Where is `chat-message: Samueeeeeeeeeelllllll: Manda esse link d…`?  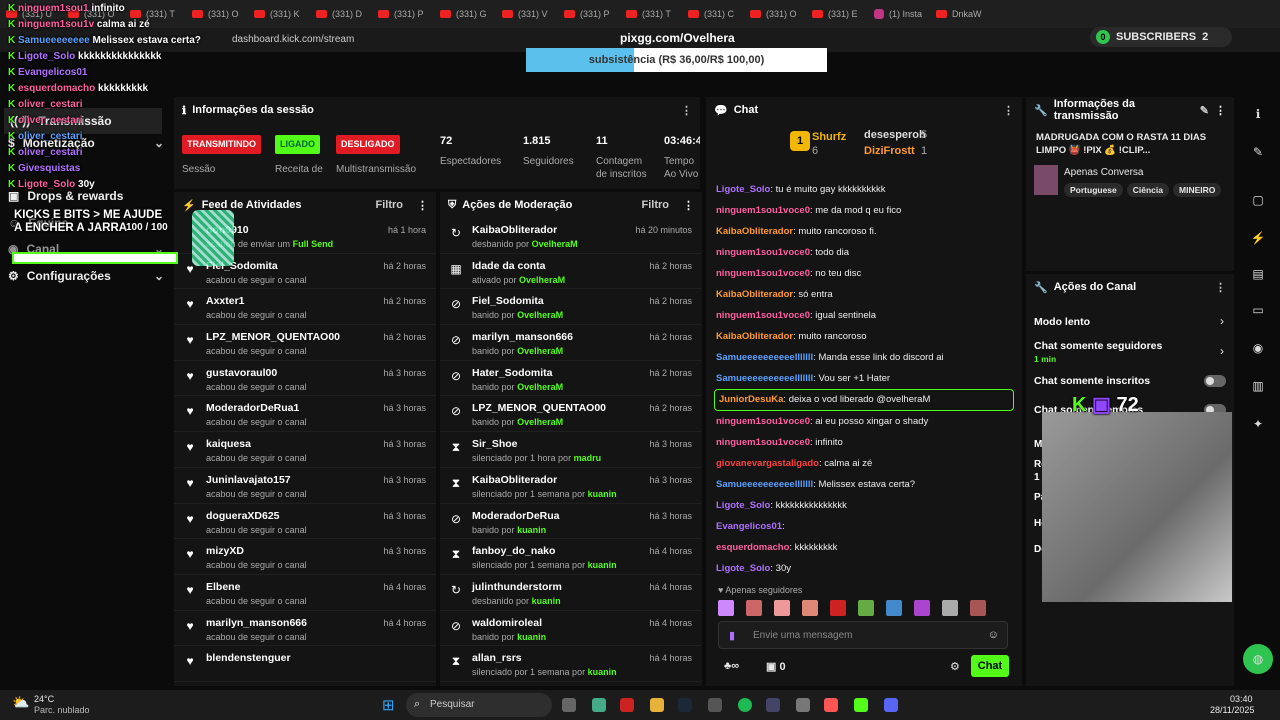
chat-message: Samueeeeeeeeeelllllll: Manda esse link d… is located at coordinates (864, 357).